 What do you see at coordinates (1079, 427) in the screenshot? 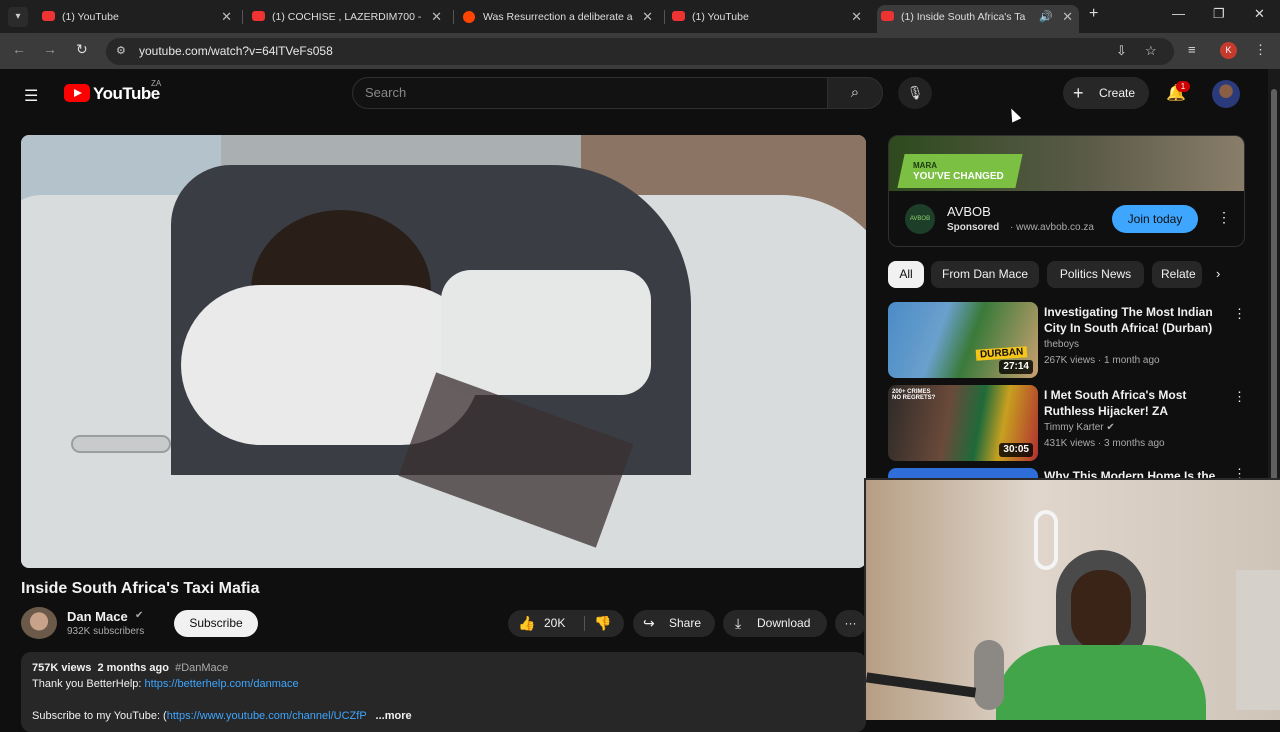
I see `video-channel: Timmy Karter ✔` at bounding box center [1079, 427].